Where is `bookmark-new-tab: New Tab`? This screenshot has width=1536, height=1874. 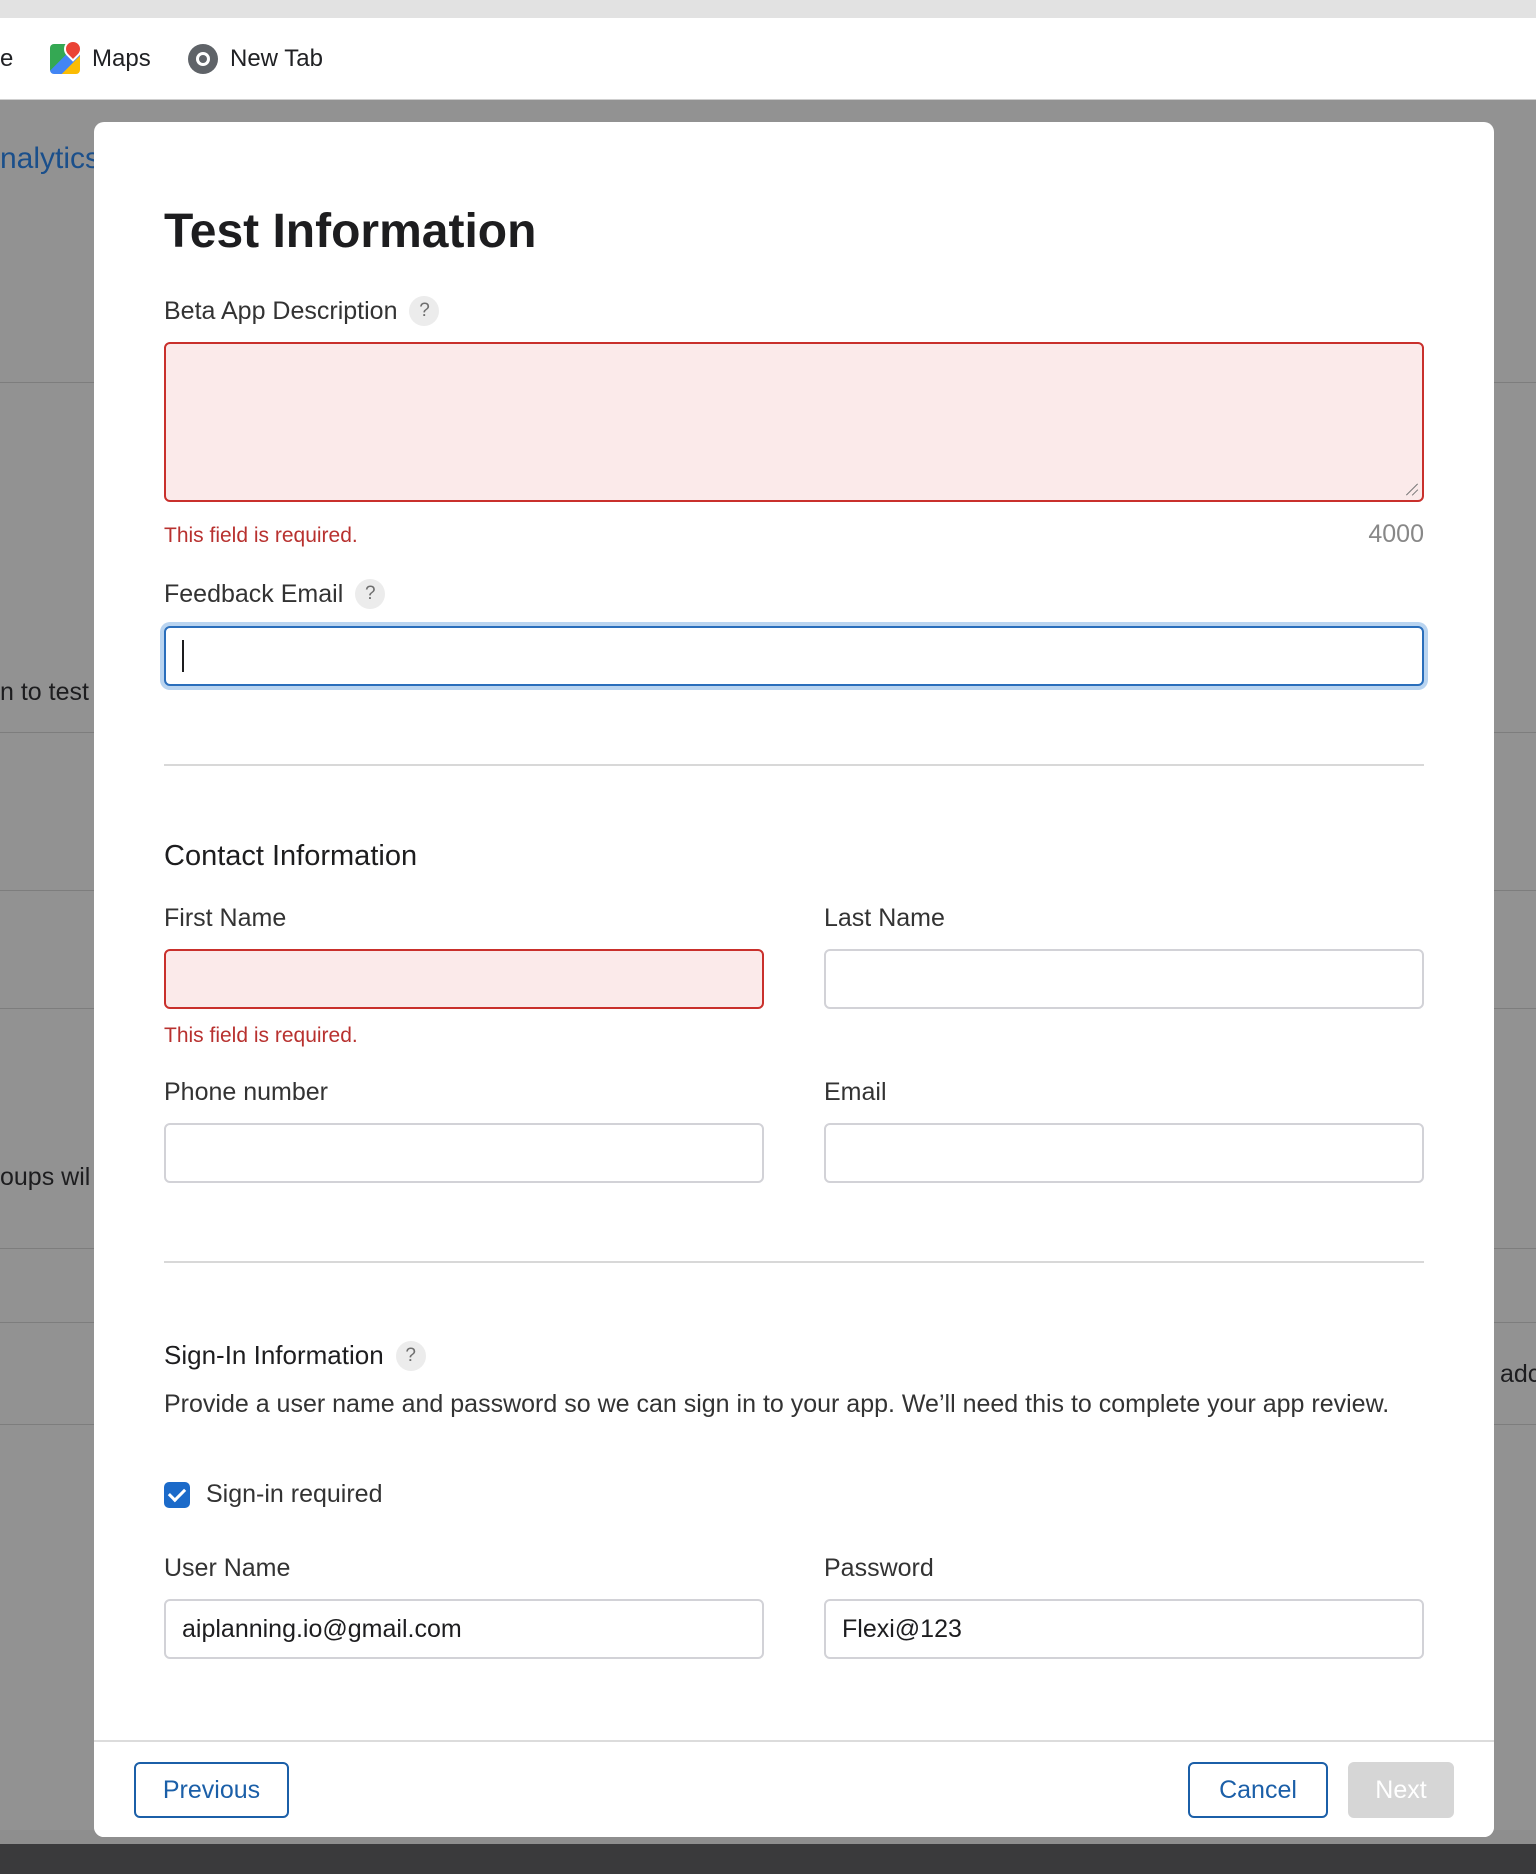
bookmark-new-tab: New Tab is located at coordinates (255, 59).